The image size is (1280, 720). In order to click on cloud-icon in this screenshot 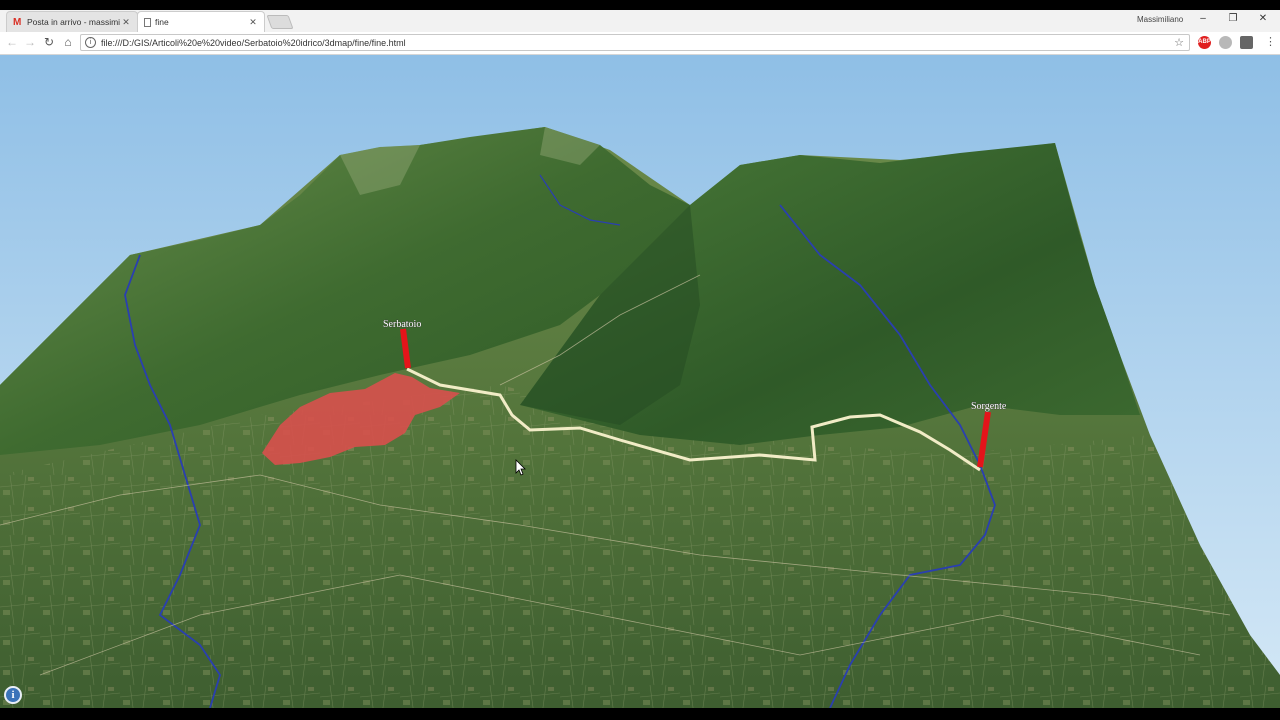, I will do `click(1225, 42)`.